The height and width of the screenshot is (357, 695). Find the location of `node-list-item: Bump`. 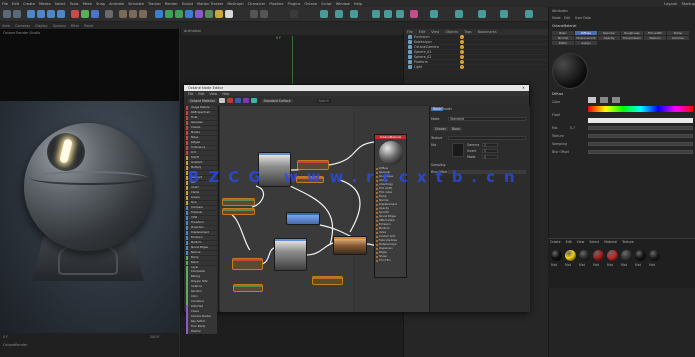

node-list-item: Bump is located at coordinates (201, 257).